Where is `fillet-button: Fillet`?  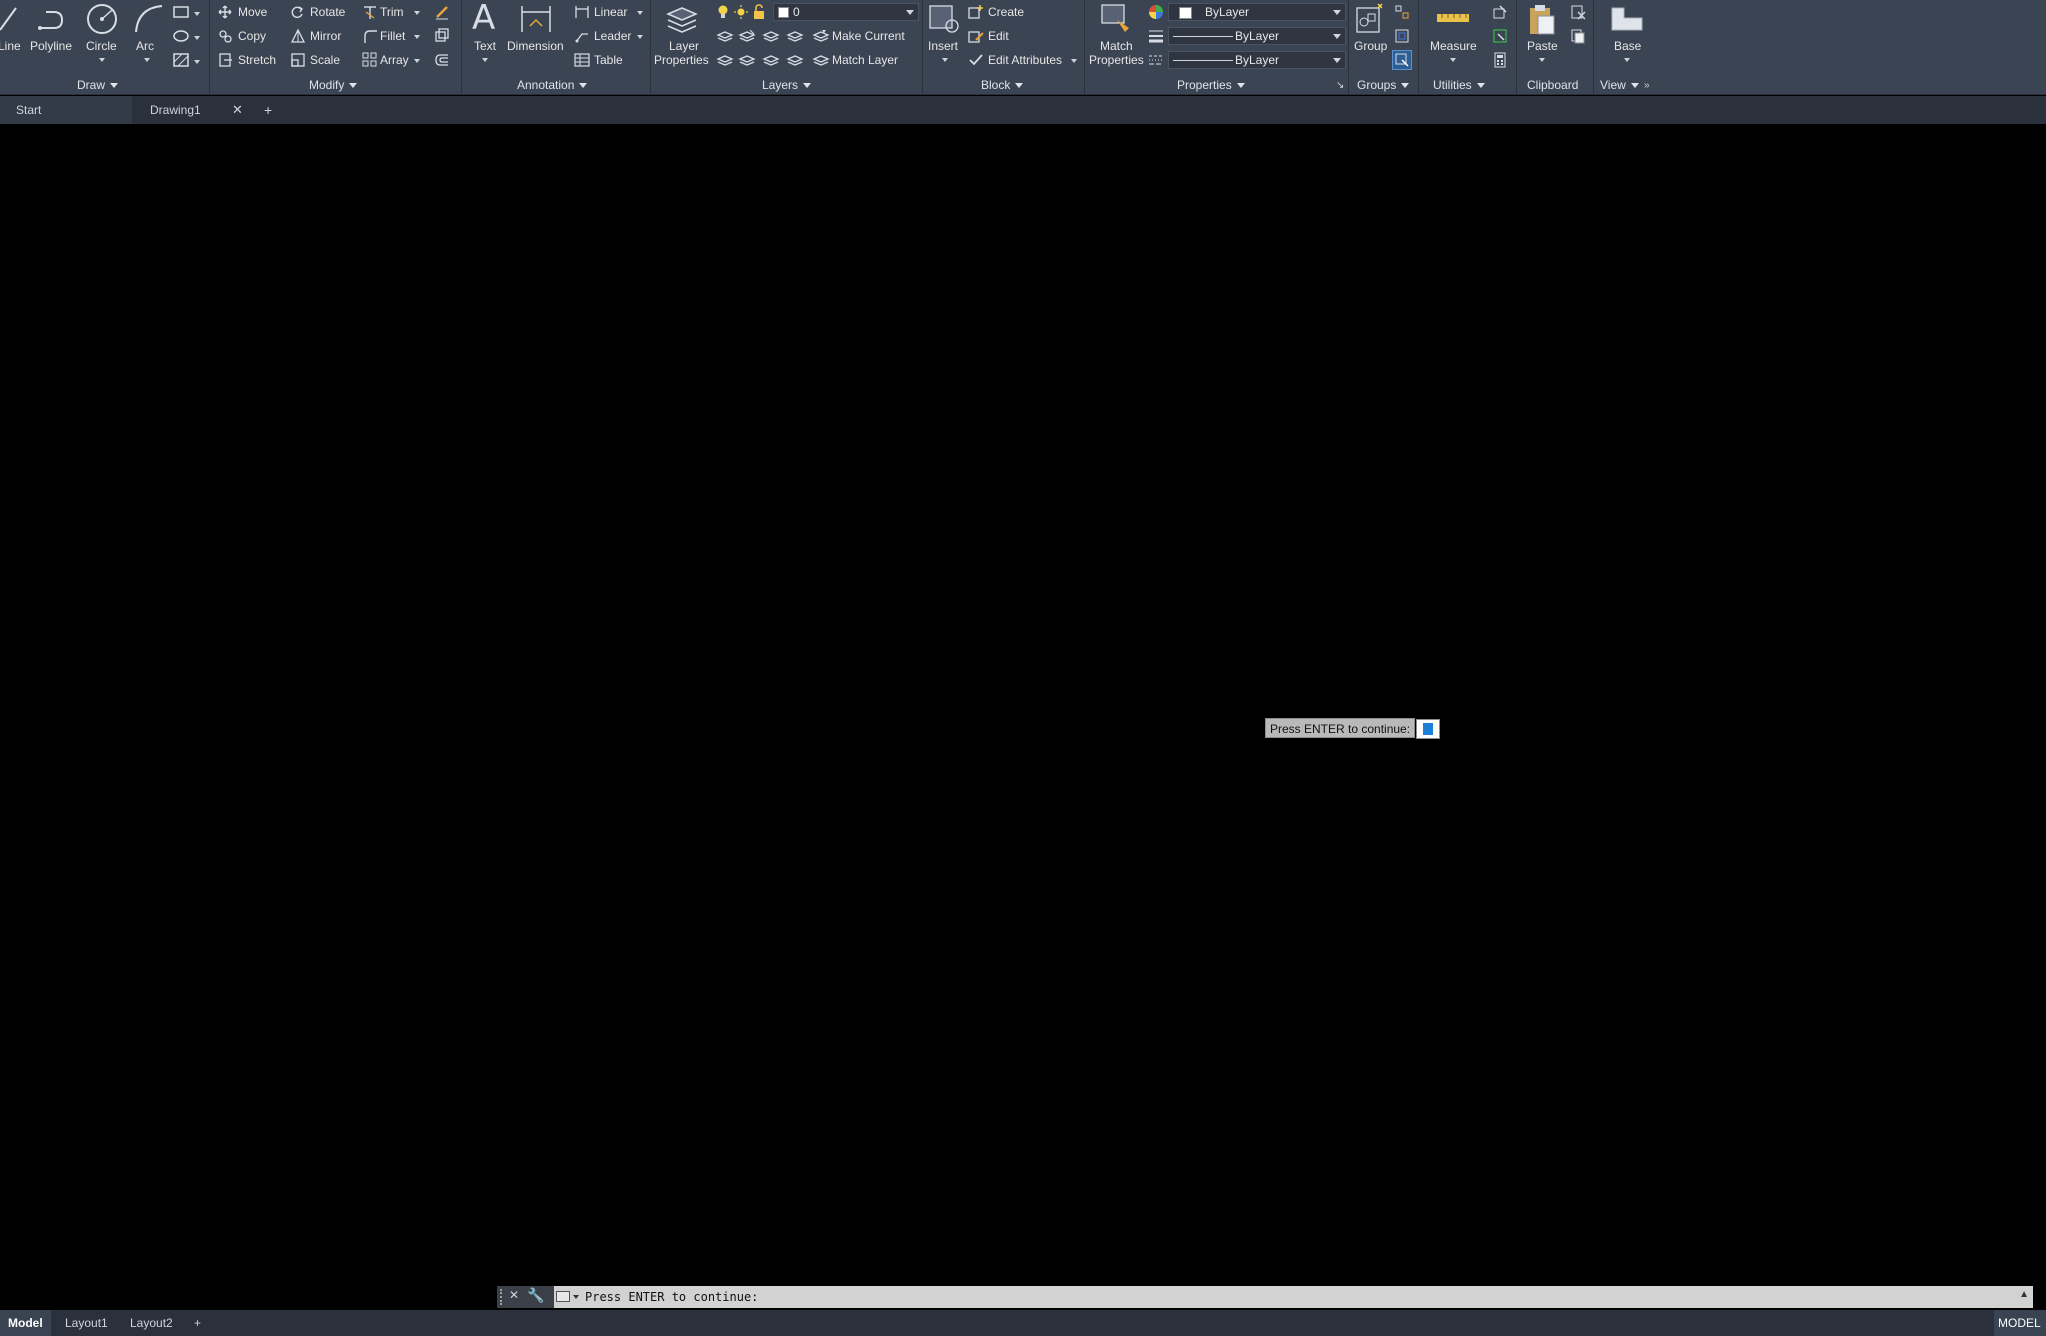
fillet-button: Fillet is located at coordinates (391, 36).